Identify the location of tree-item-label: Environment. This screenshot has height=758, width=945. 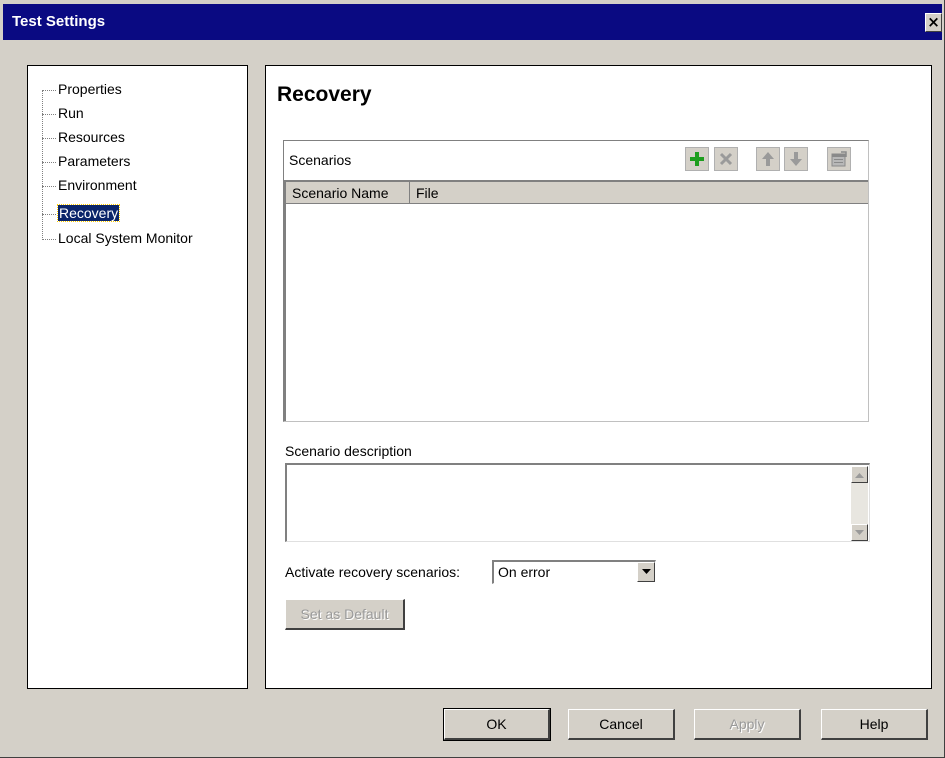
(97, 185).